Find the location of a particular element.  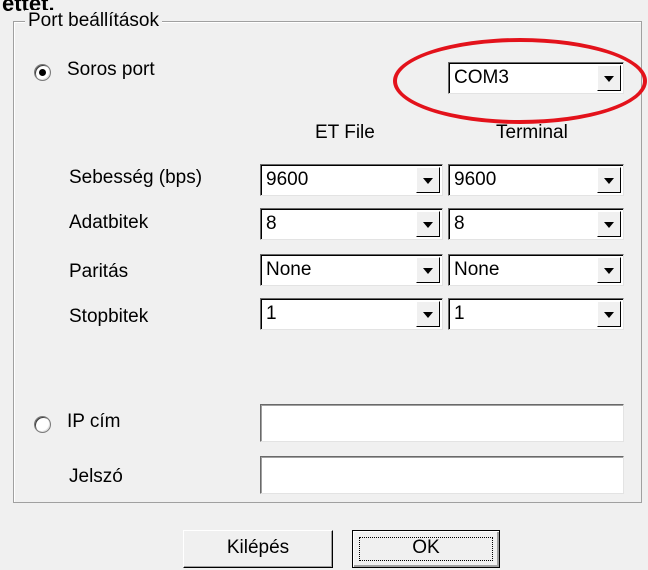

serial-port-label: Soros port is located at coordinates (111, 69).